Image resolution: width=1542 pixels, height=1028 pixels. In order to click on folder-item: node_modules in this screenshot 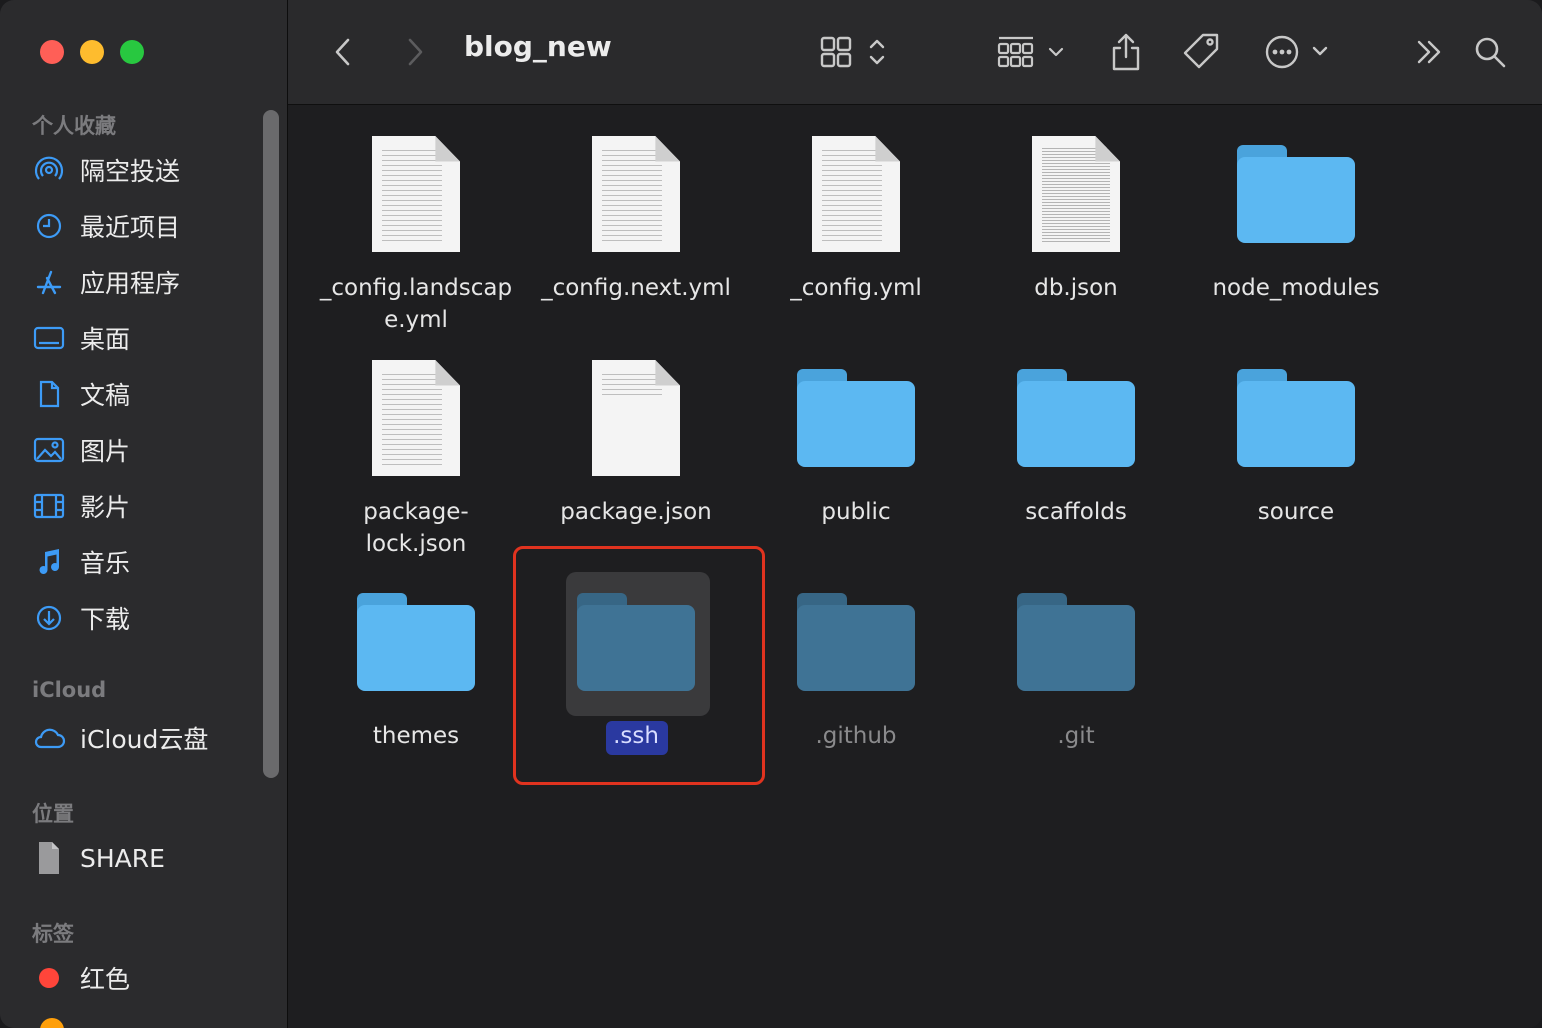, I will do `click(1296, 234)`.